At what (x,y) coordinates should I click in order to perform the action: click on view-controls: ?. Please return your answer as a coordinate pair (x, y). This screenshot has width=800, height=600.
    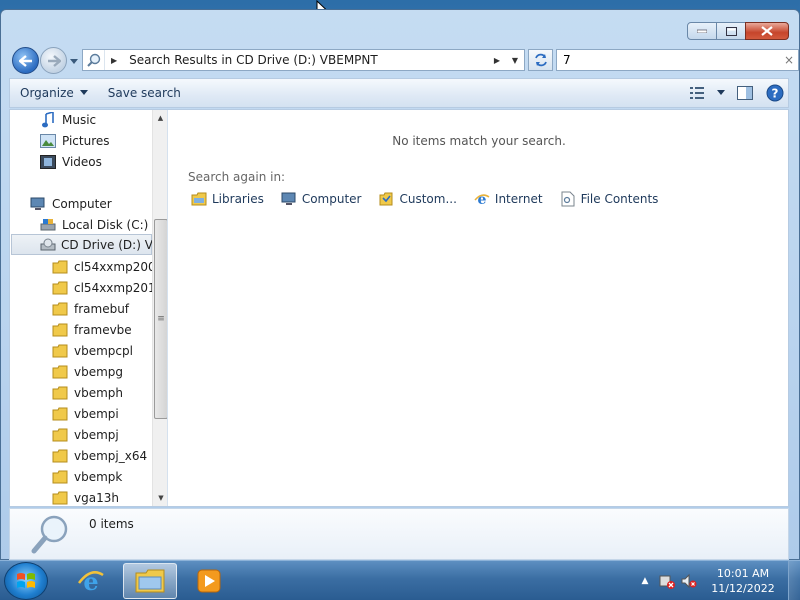
    Looking at the image, I should click on (734, 93).